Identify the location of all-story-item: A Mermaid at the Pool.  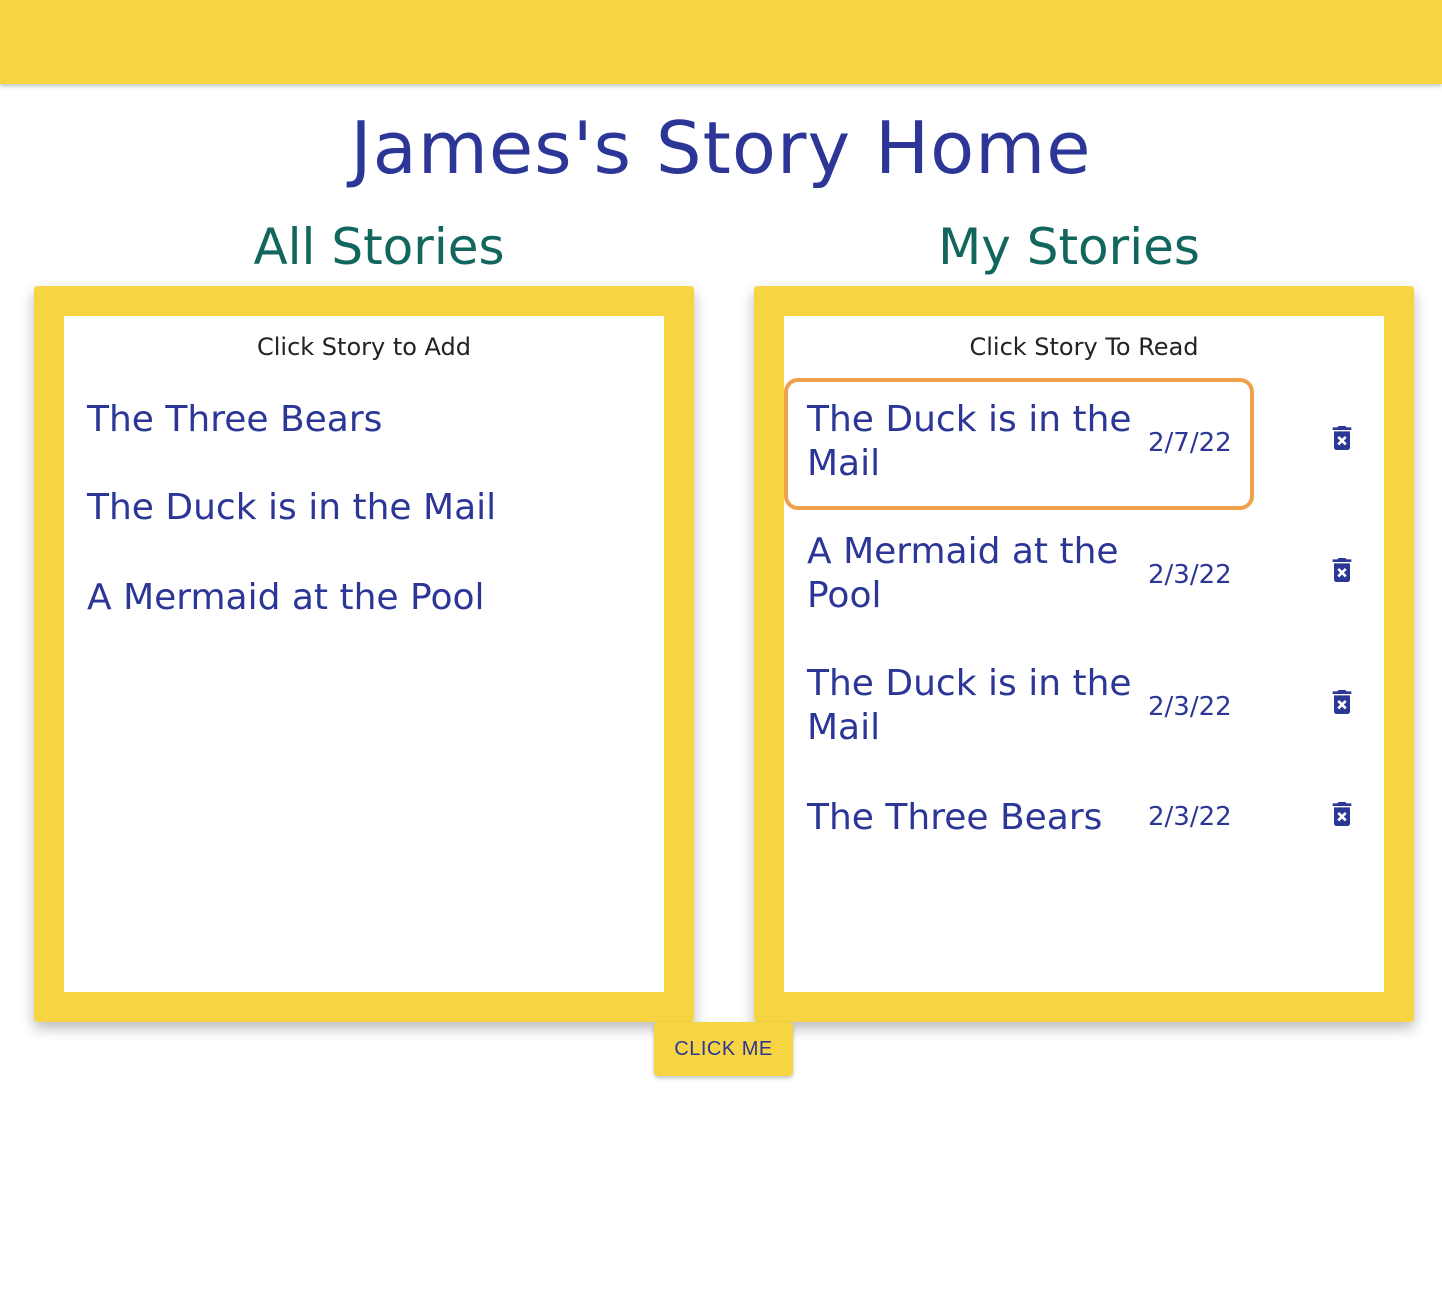
(286, 598).